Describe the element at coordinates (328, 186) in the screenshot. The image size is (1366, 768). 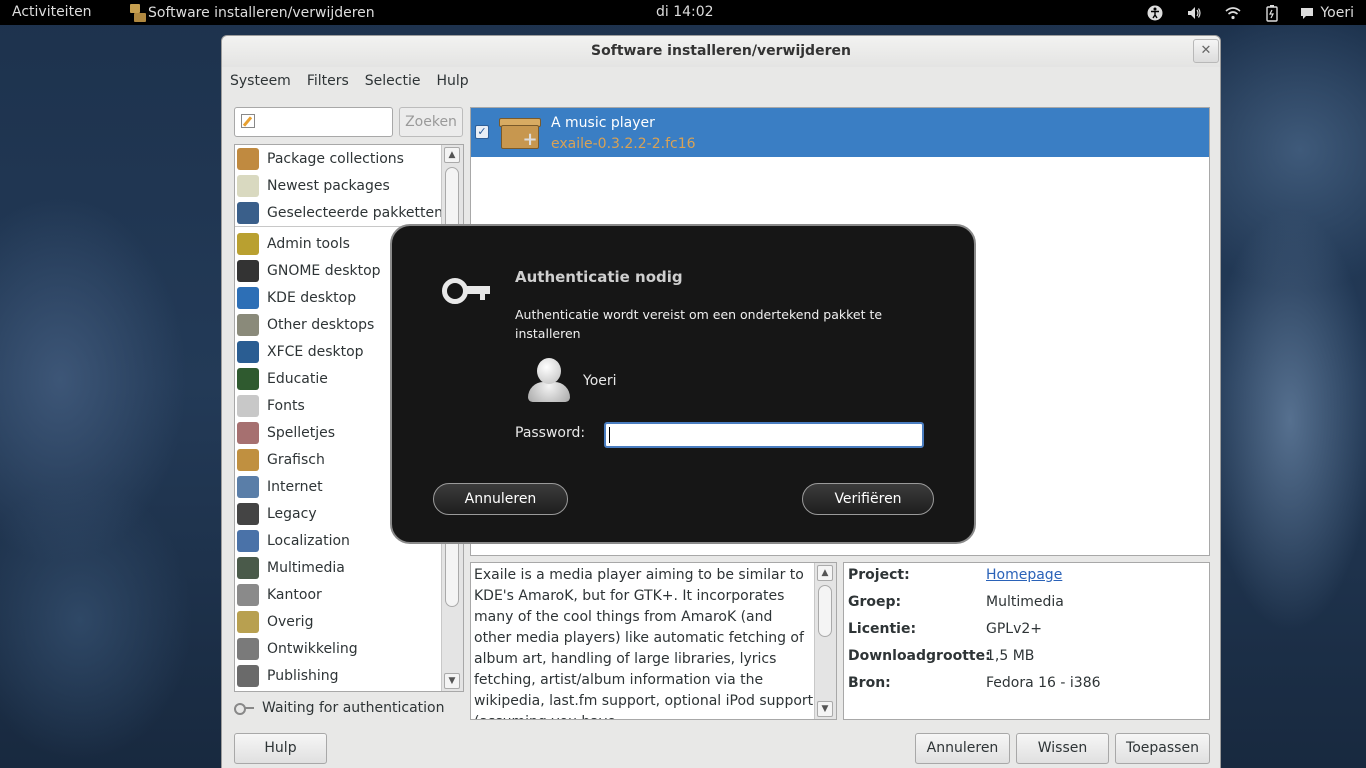
I see `group-item-label: Newest packages` at that location.